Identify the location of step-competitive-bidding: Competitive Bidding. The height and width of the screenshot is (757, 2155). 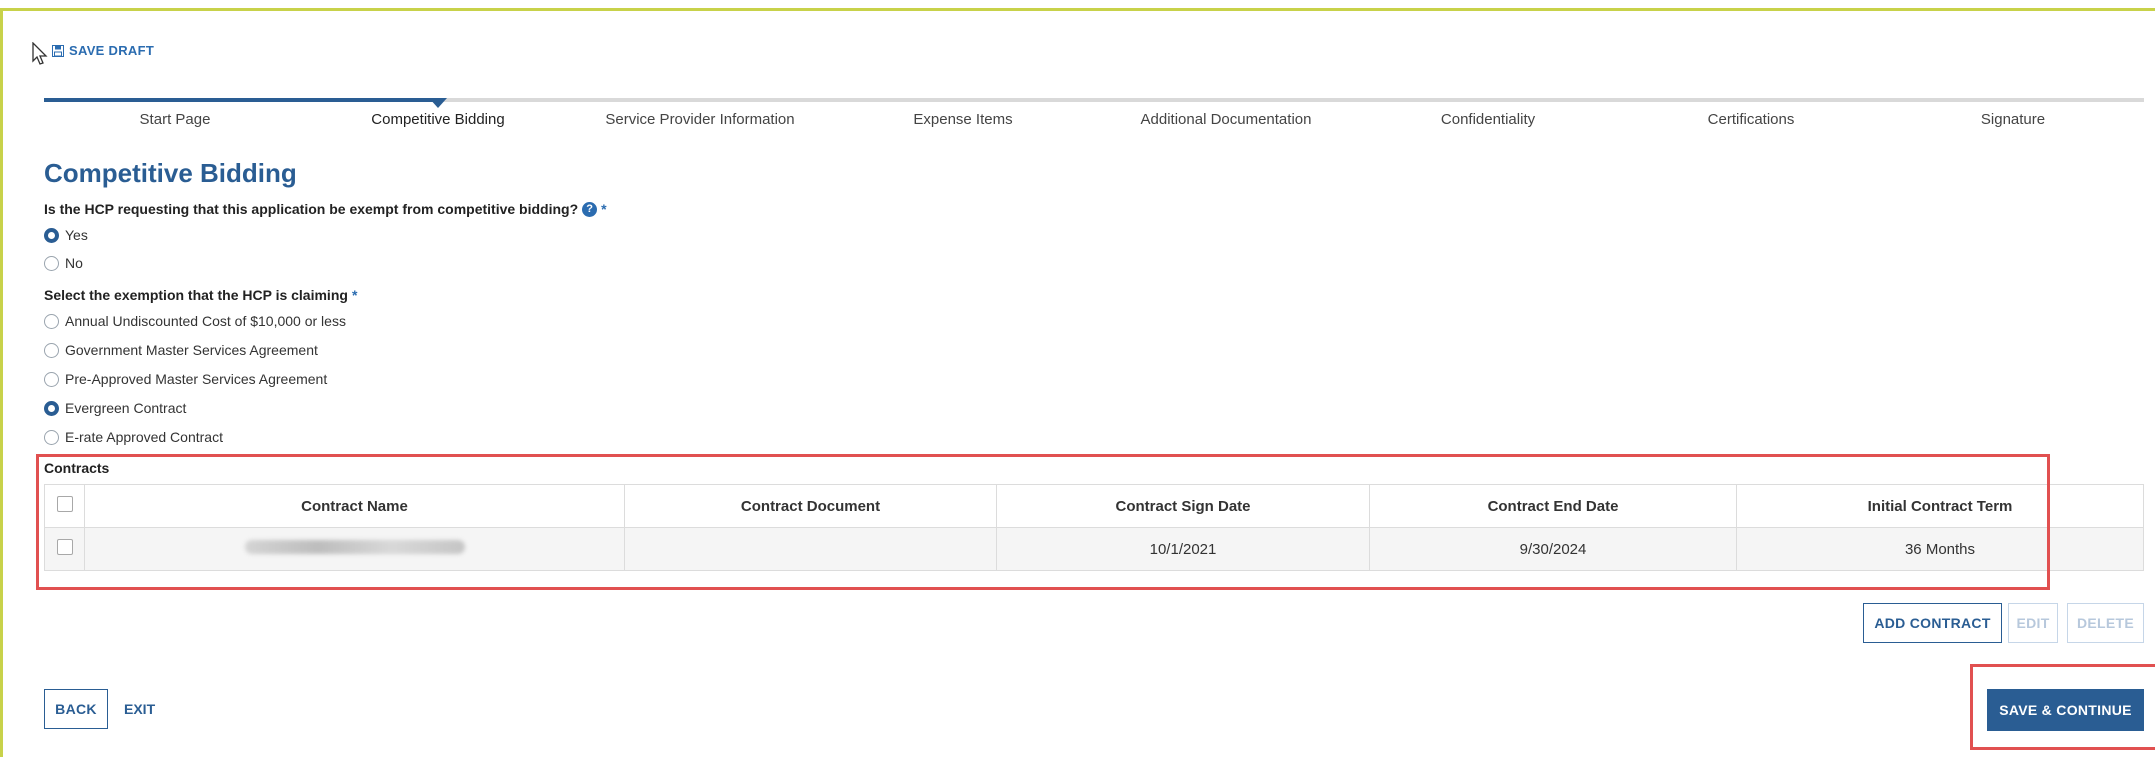
(437, 119).